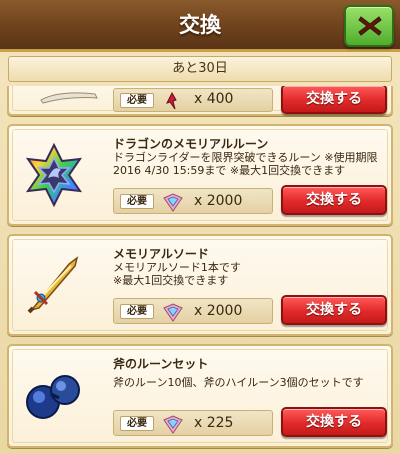 The width and height of the screenshot is (400, 454). Describe the element at coordinates (214, 99) in the screenshot. I see `cost-value: x 400` at that location.